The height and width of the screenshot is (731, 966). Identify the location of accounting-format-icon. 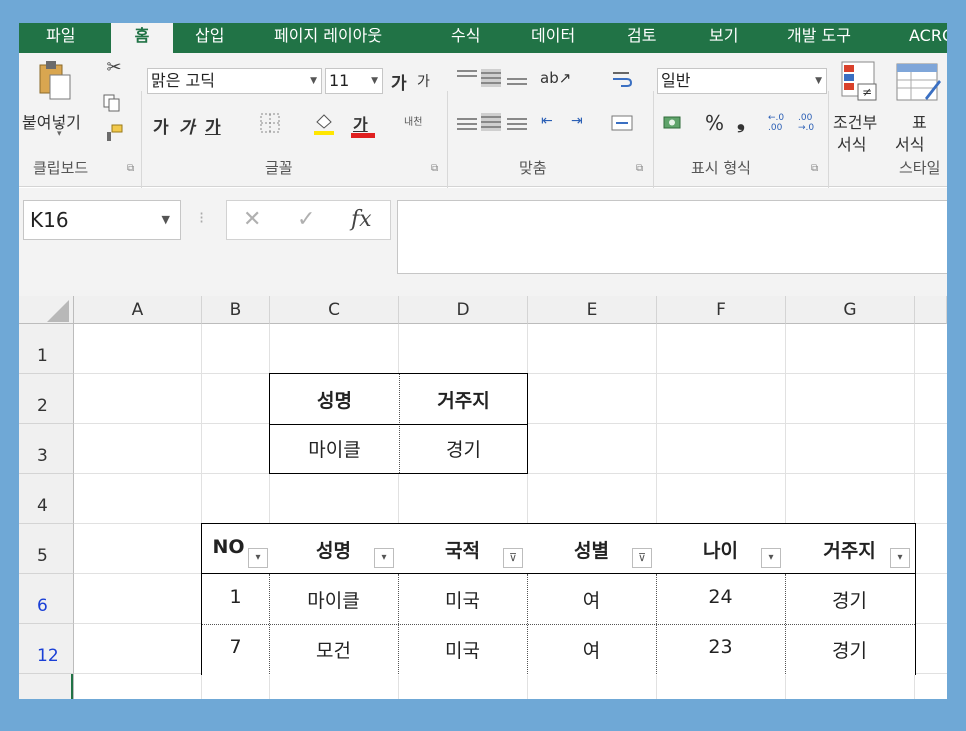
(673, 123).